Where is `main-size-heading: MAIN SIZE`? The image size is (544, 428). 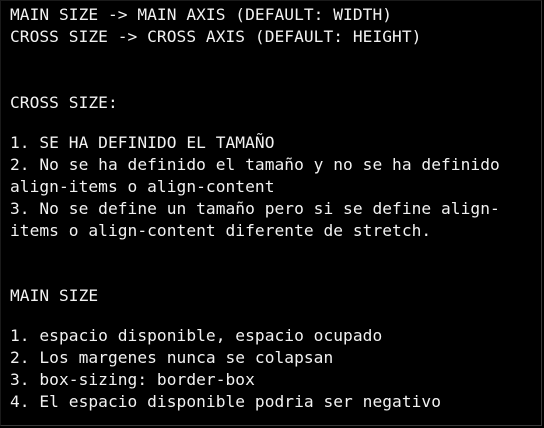 main-size-heading: MAIN SIZE is located at coordinates (54, 295).